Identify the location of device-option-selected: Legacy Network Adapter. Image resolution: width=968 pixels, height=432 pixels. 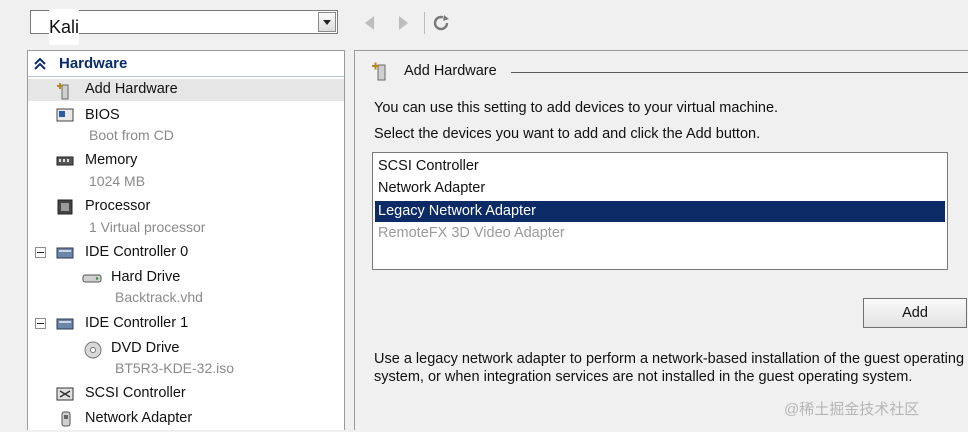
(660, 211).